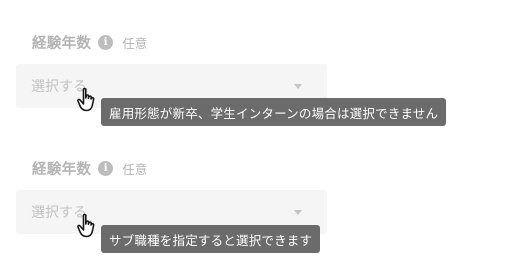  I want to click on experience-years-label-row-2: 経験年数 i 任意, so click(89, 168).